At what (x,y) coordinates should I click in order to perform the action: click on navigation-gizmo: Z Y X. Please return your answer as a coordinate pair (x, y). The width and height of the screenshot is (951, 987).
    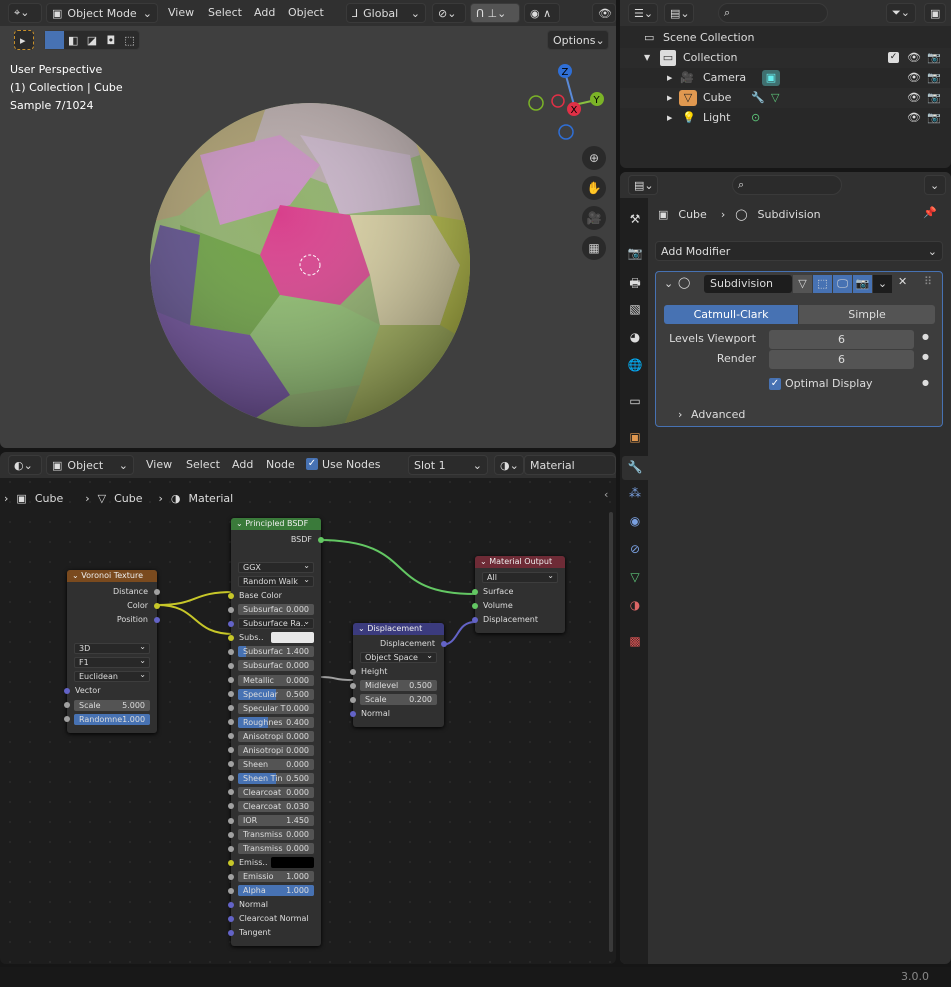
    Looking at the image, I should click on (567, 105).